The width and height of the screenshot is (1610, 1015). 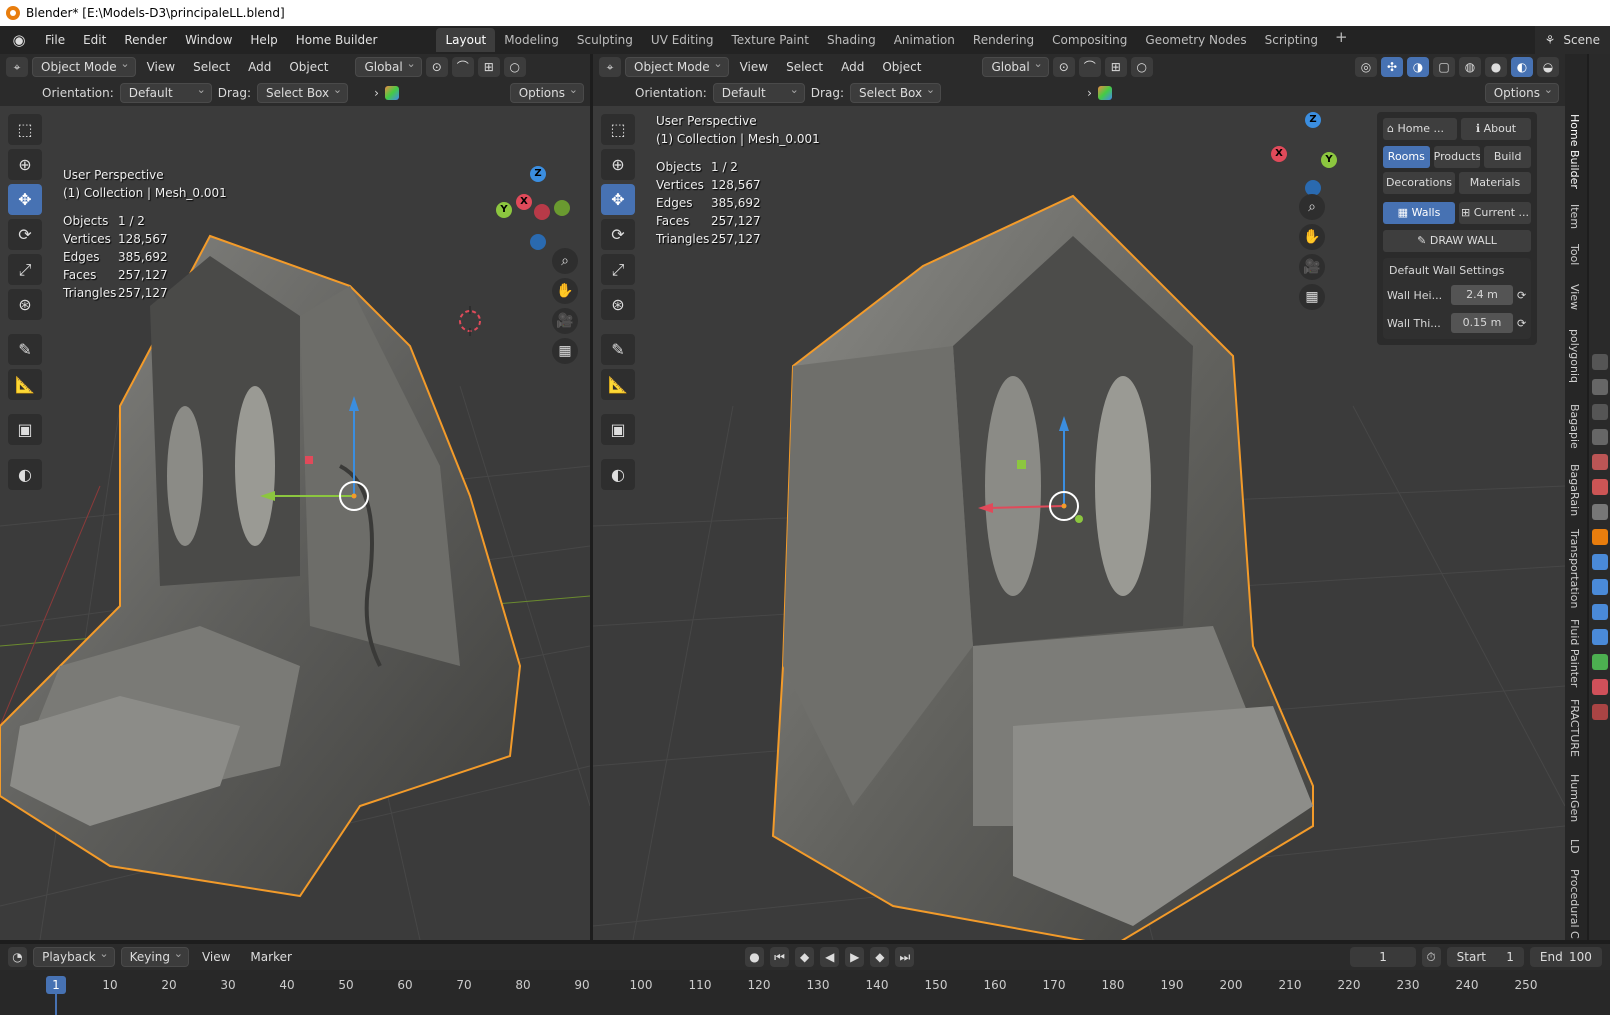 What do you see at coordinates (1574, 568) in the screenshot?
I see `sidebar-tab-transportation: Transportation` at bounding box center [1574, 568].